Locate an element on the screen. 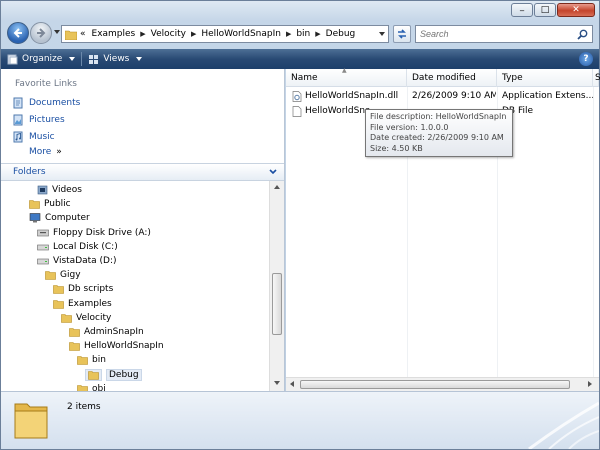 The image size is (600, 450). folder-tree-item: Debug is located at coordinates (113, 375).